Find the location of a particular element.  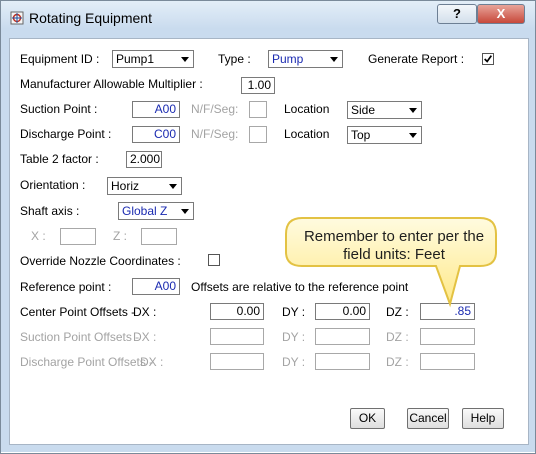

help-button: Help is located at coordinates (483, 418).